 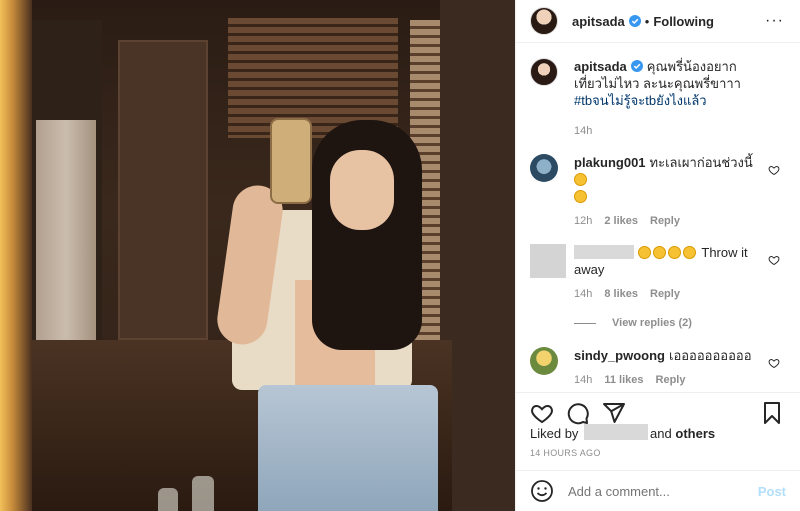 What do you see at coordinates (583, 131) in the screenshot?
I see `caption-age: 14h` at bounding box center [583, 131].